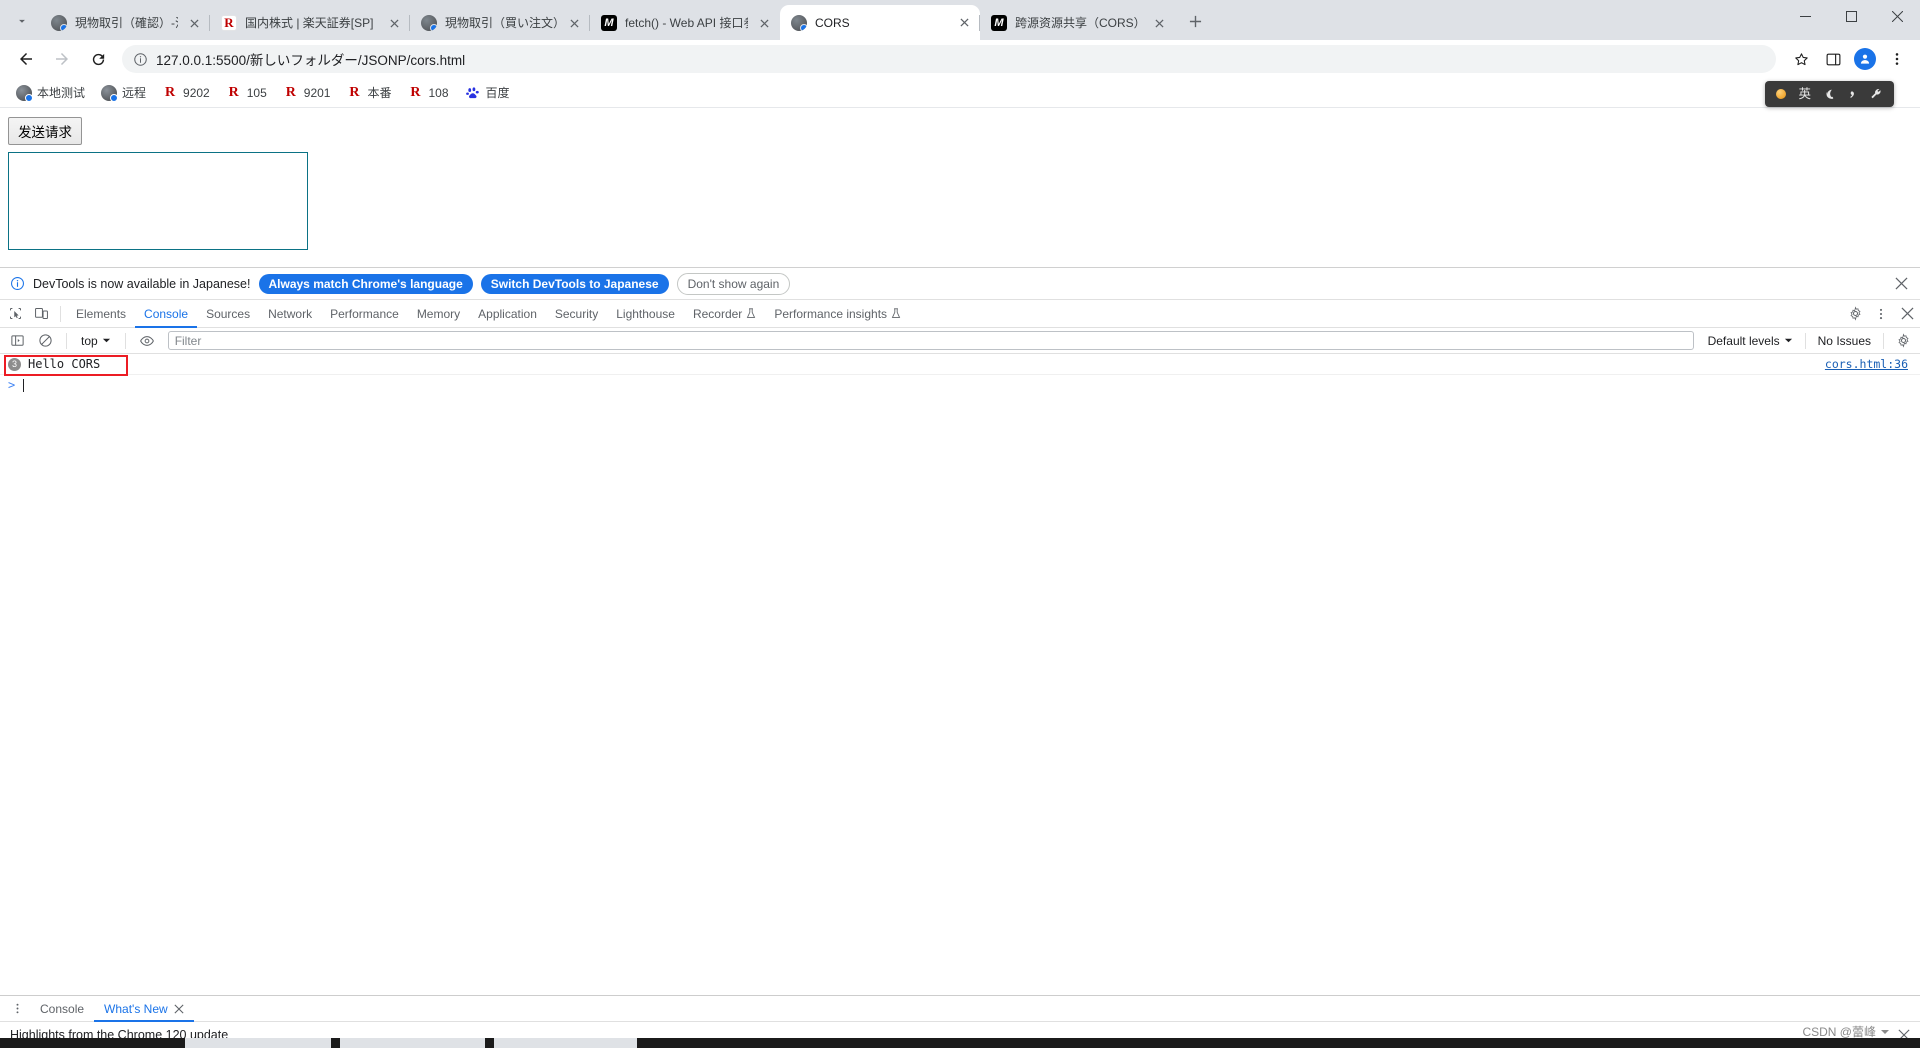 The image size is (1920, 1048). Describe the element at coordinates (64, 364) in the screenshot. I see `console-message-text: Hello CORS` at that location.